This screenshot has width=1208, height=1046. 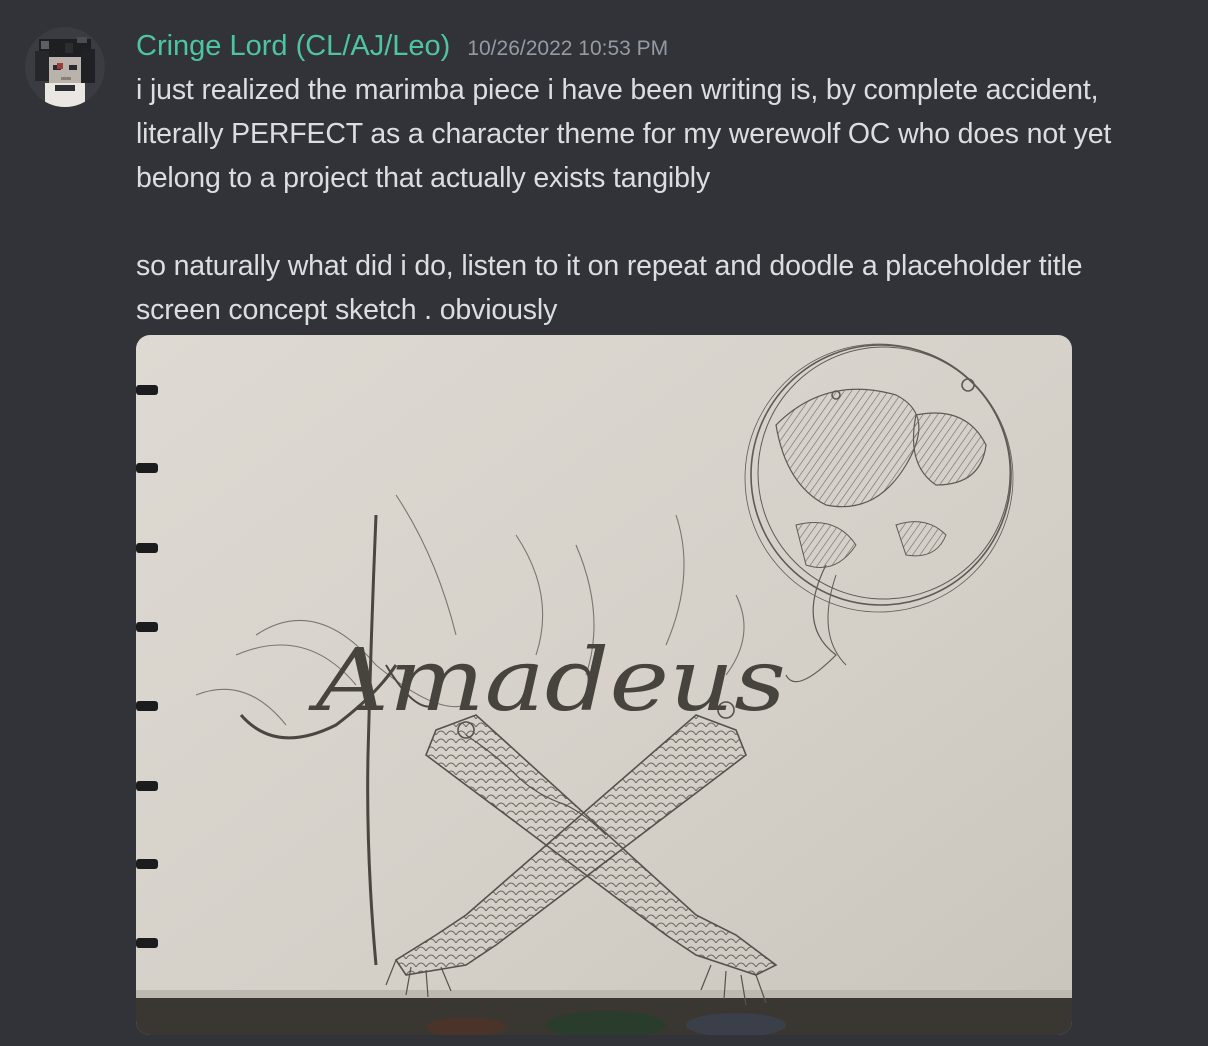 I want to click on drawn-title-text: Amadeus, so click(x=547, y=681).